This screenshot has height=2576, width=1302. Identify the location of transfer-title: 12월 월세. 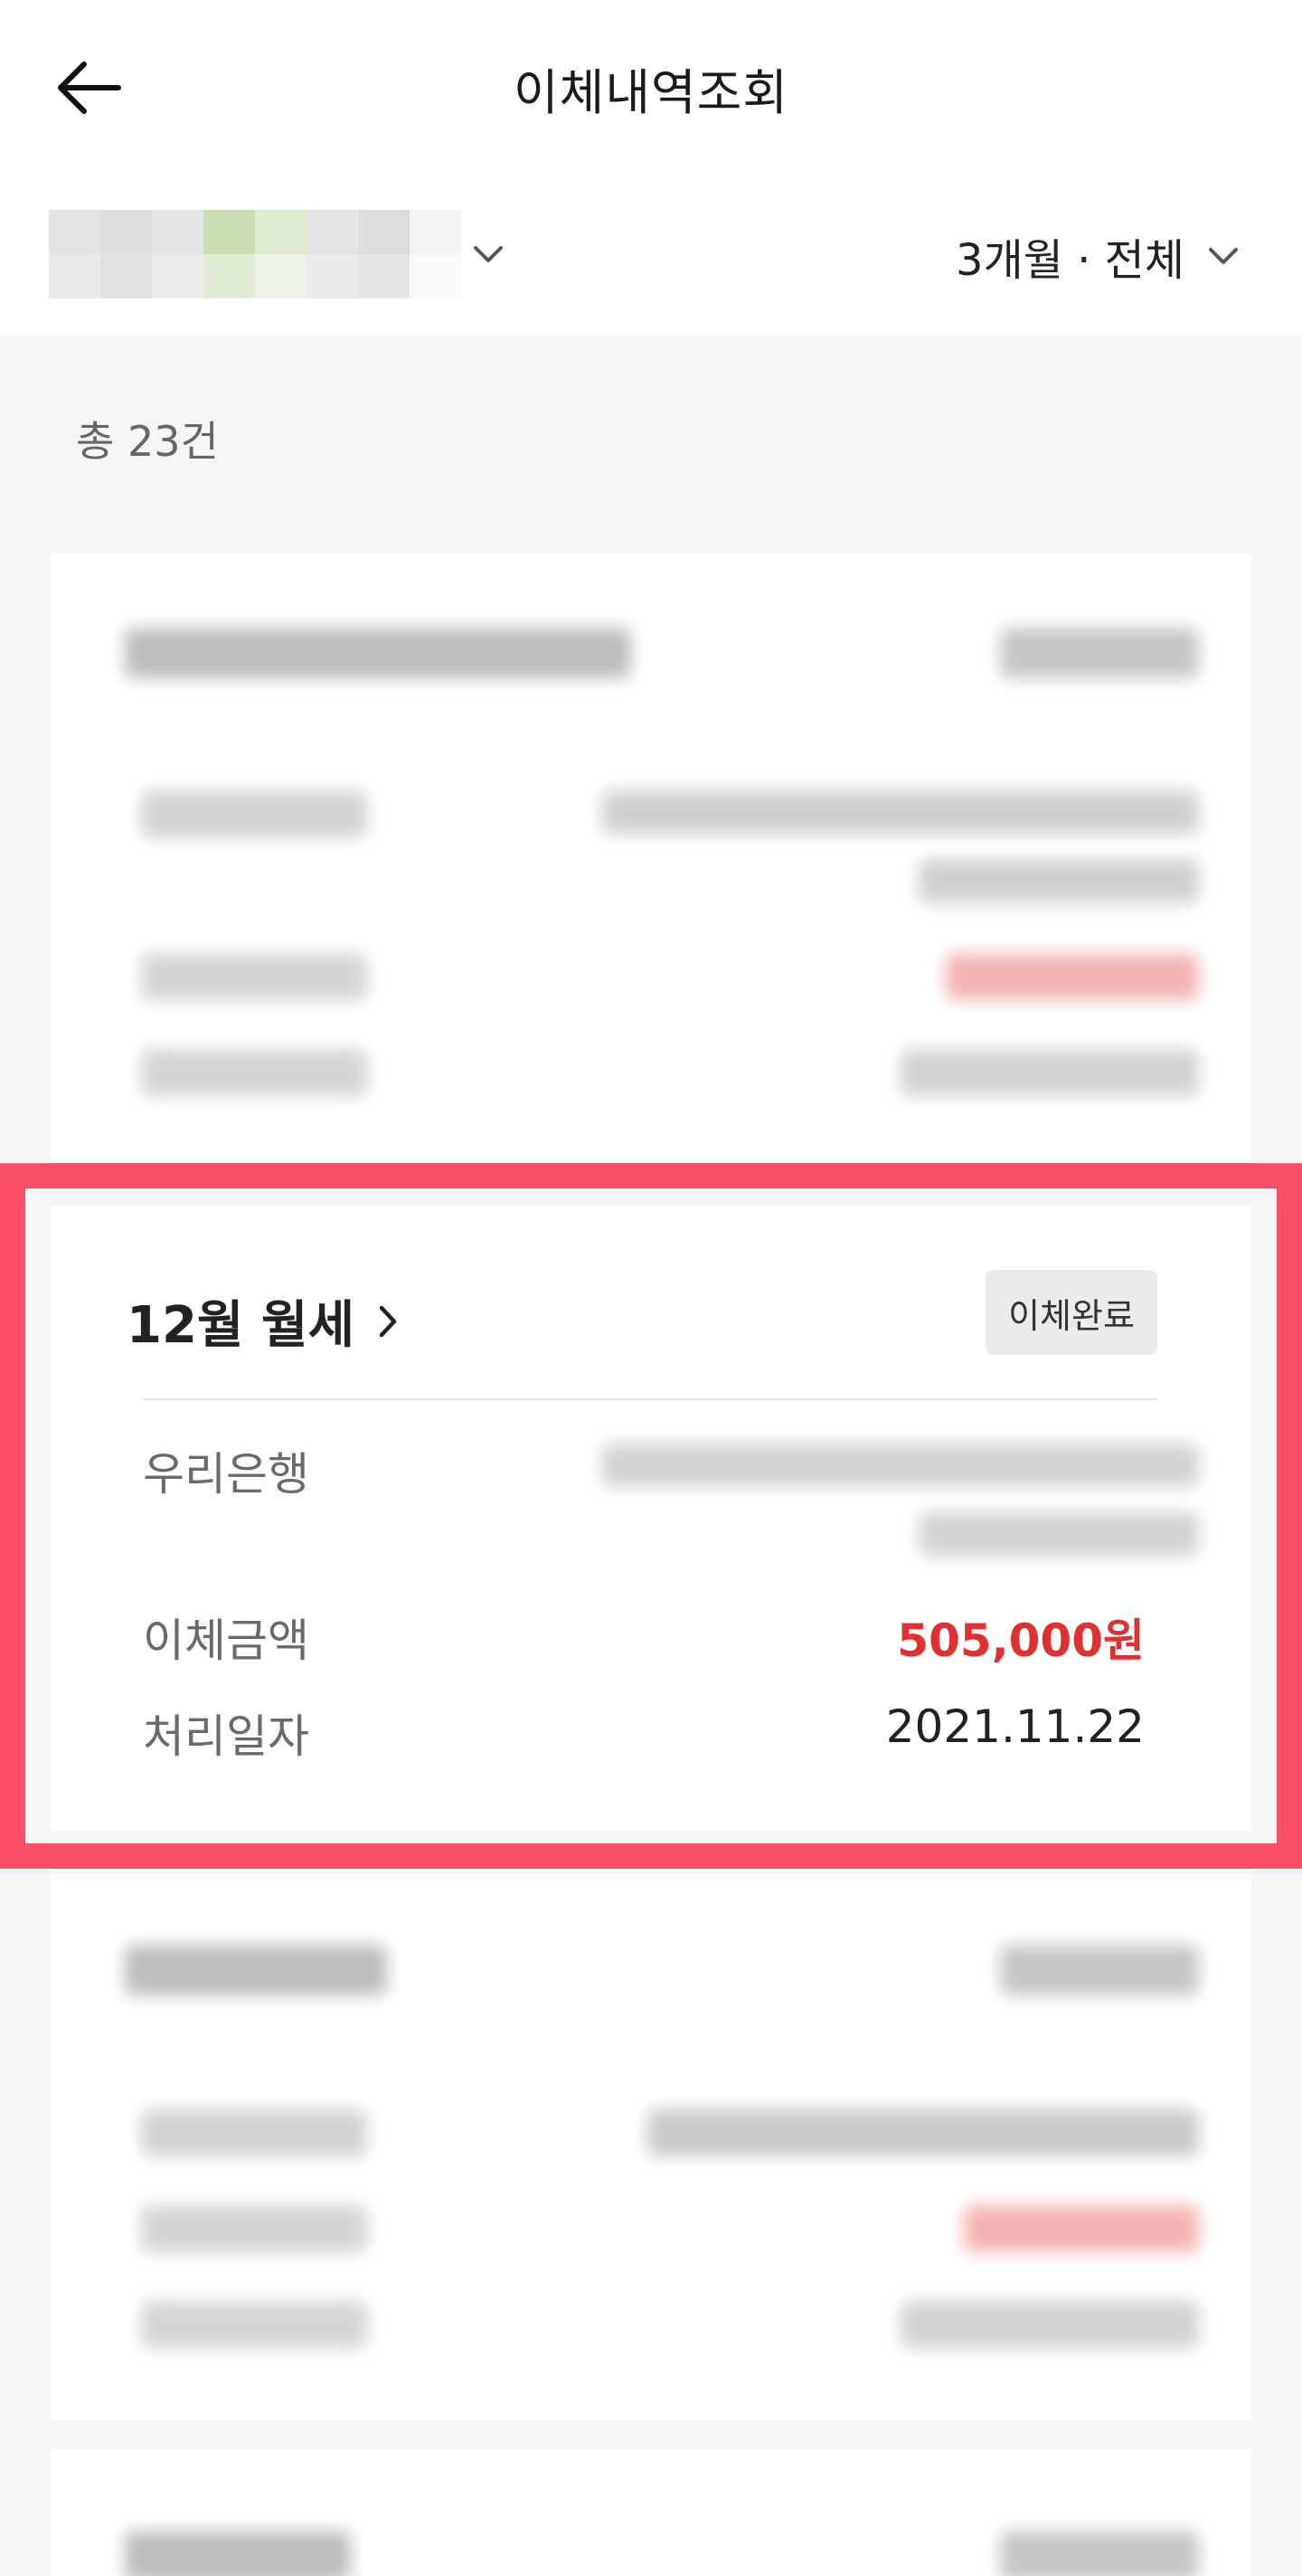
(240, 1326).